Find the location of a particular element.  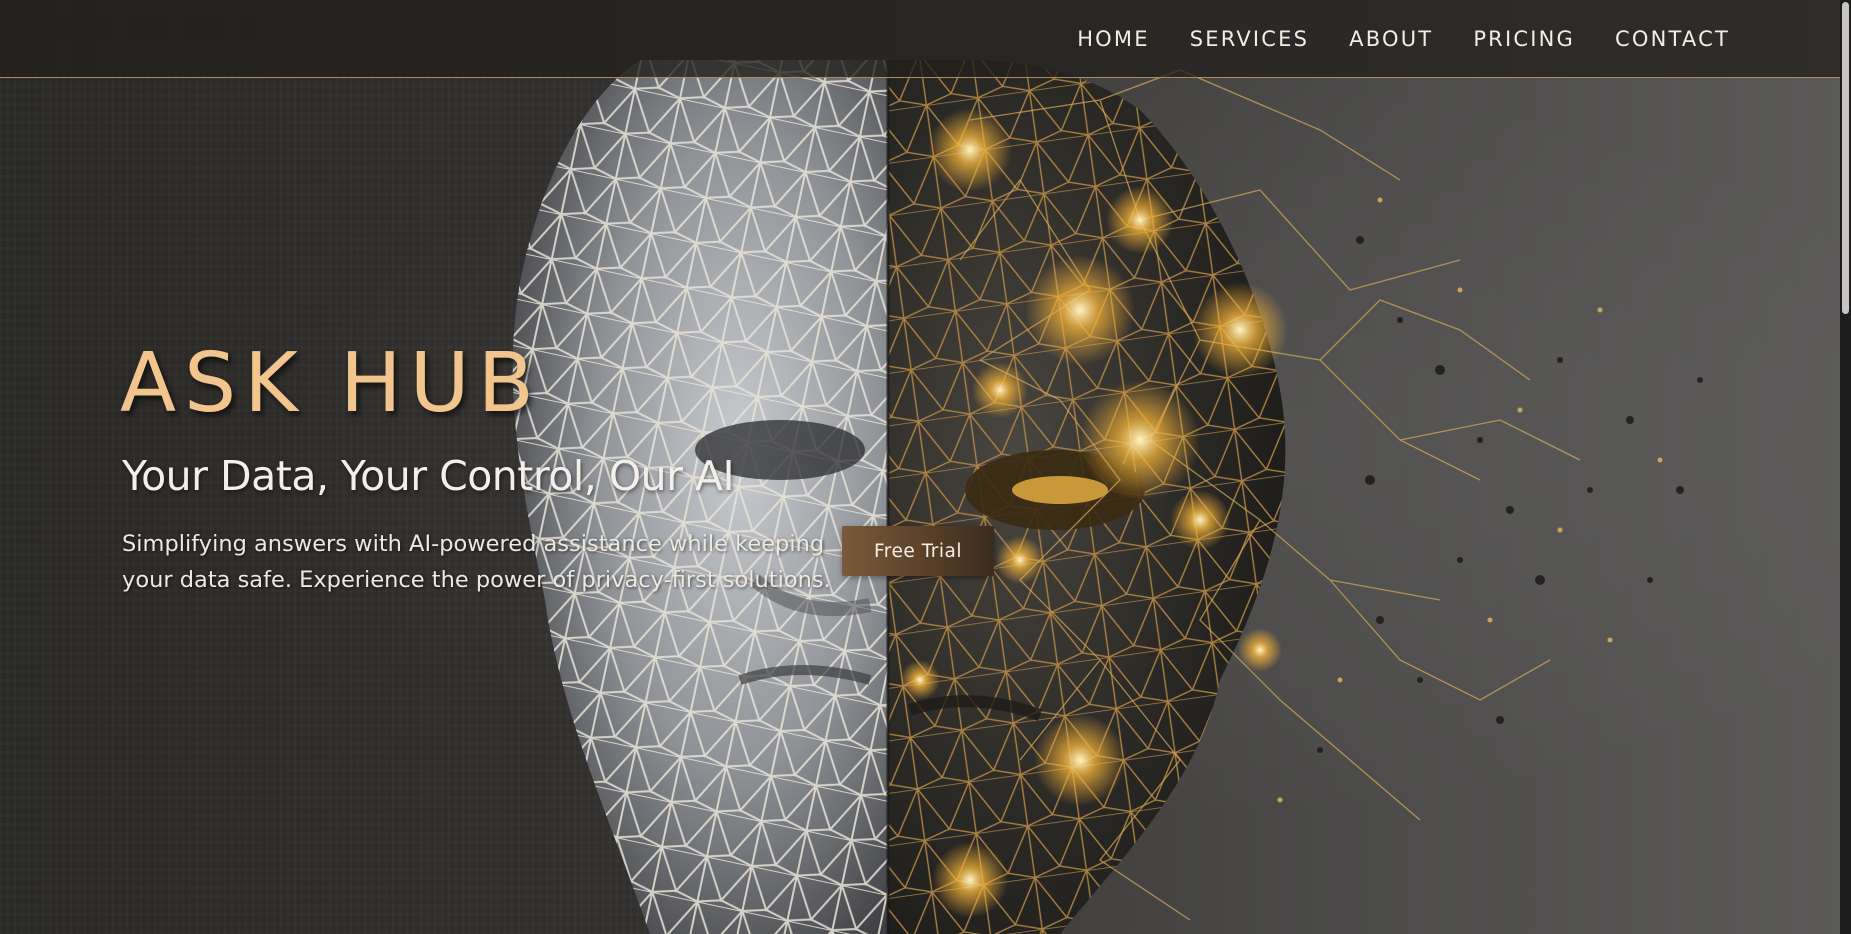

nav-services-link: SERVICES is located at coordinates (1249, 39).